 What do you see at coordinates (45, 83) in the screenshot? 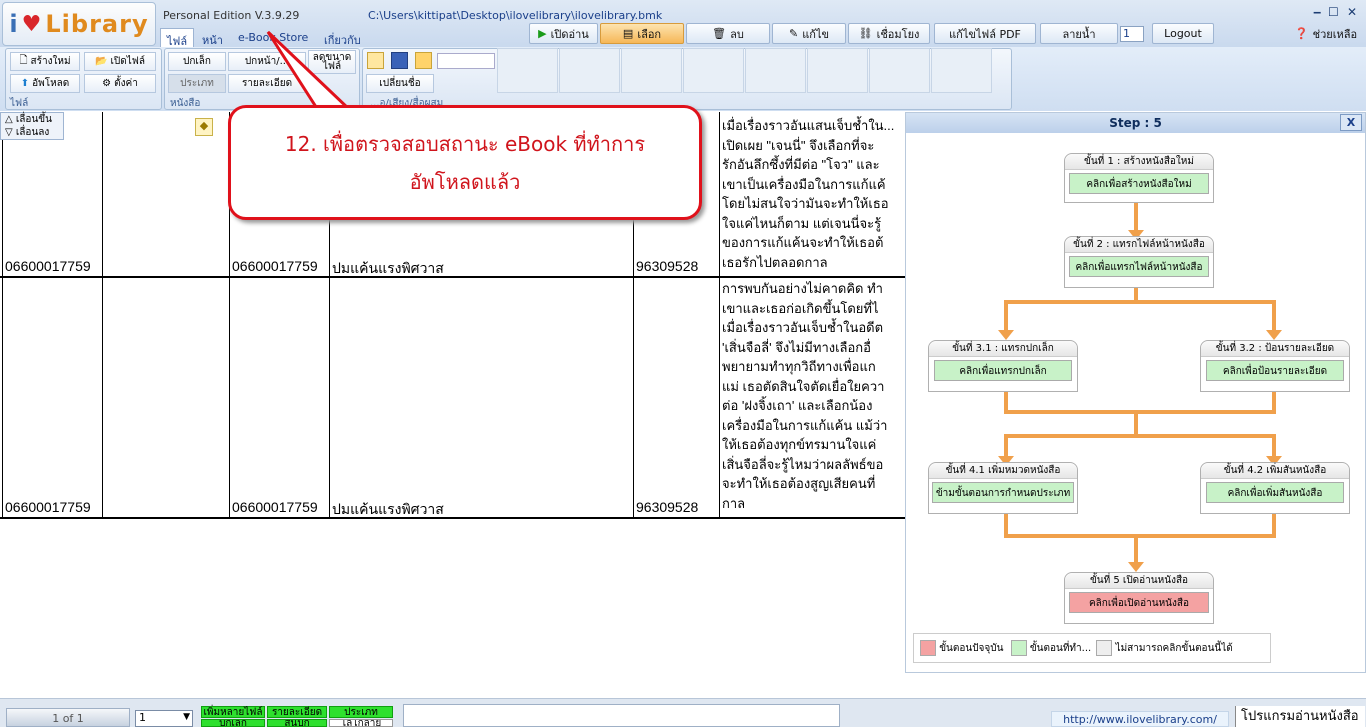
I see `upload-button: ⬆ อัพโหลด` at bounding box center [45, 83].